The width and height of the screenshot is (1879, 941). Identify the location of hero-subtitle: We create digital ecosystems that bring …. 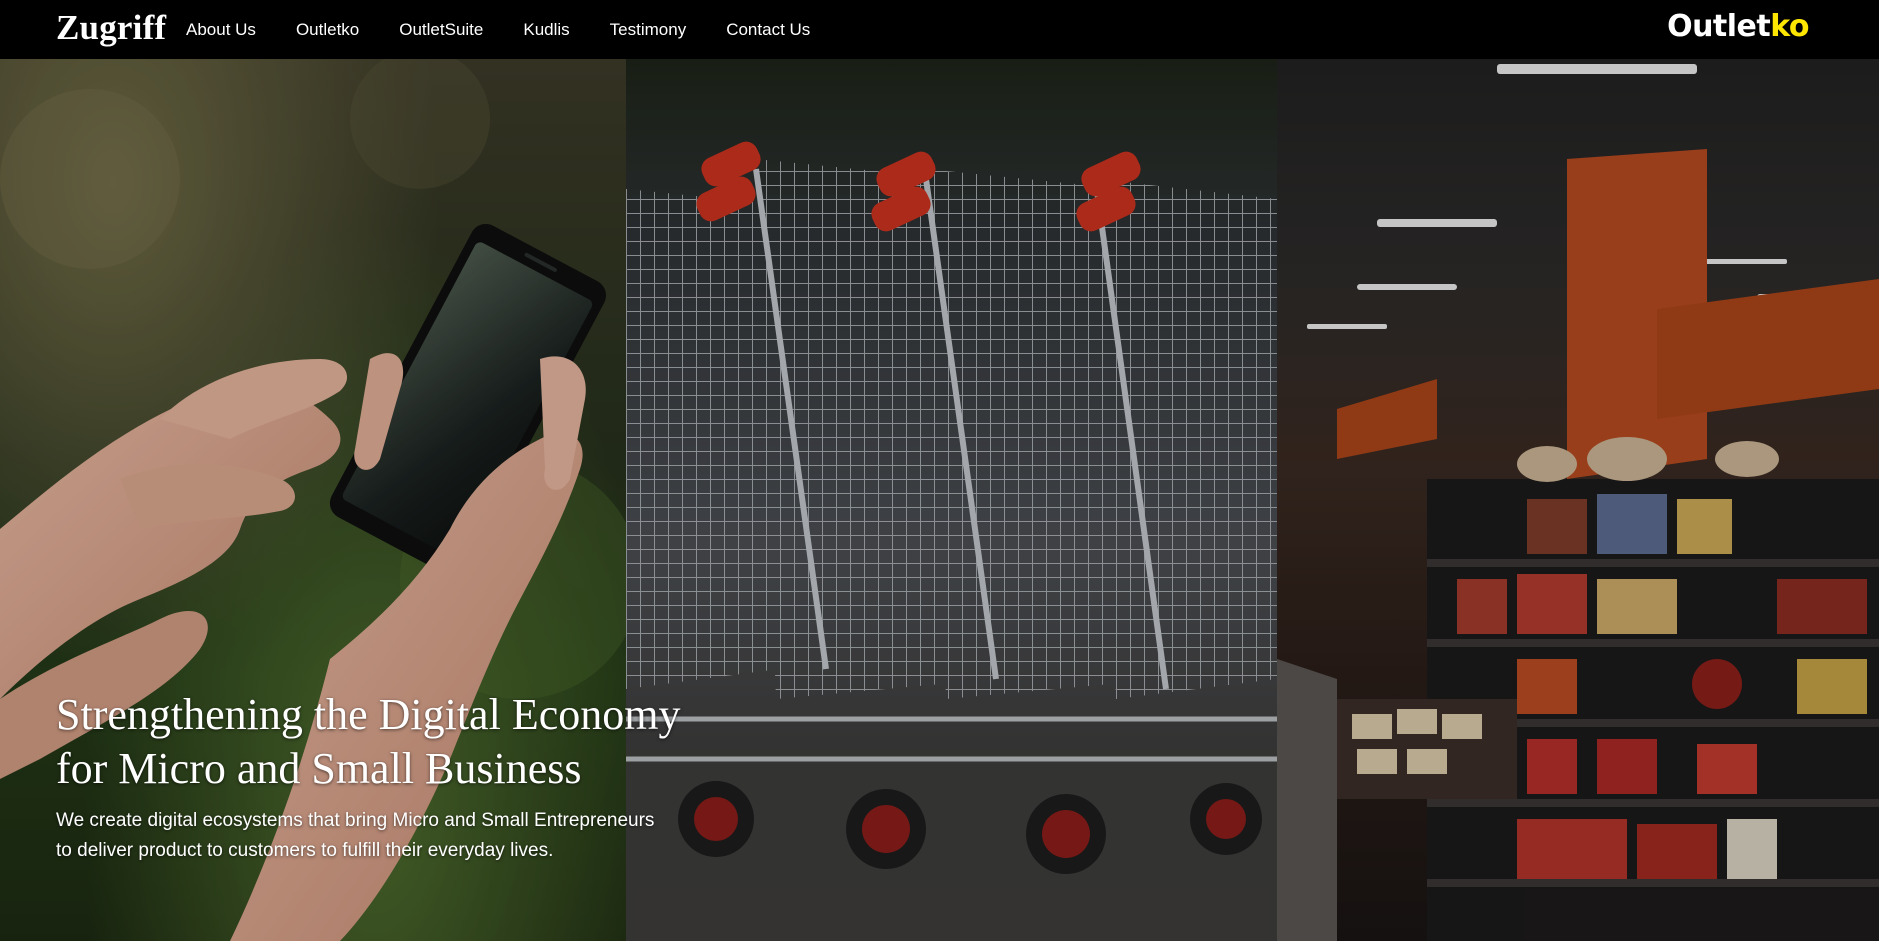
(396, 836).